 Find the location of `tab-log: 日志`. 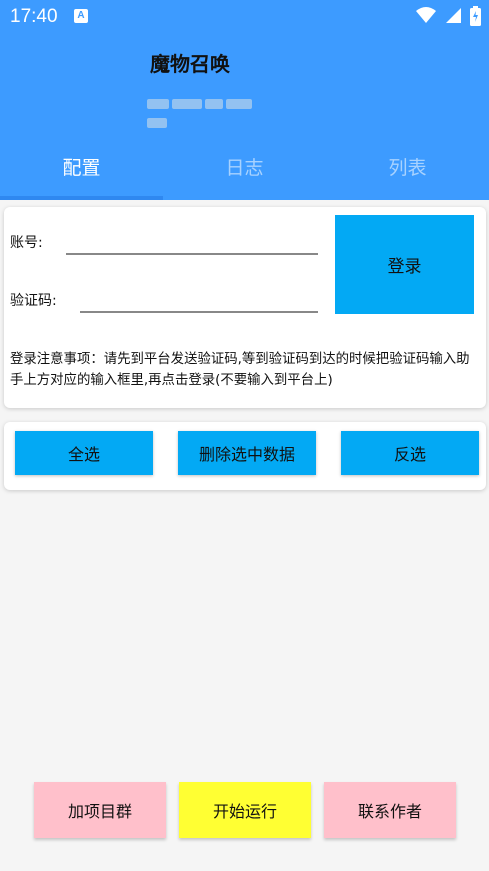

tab-log: 日志 is located at coordinates (244, 168).